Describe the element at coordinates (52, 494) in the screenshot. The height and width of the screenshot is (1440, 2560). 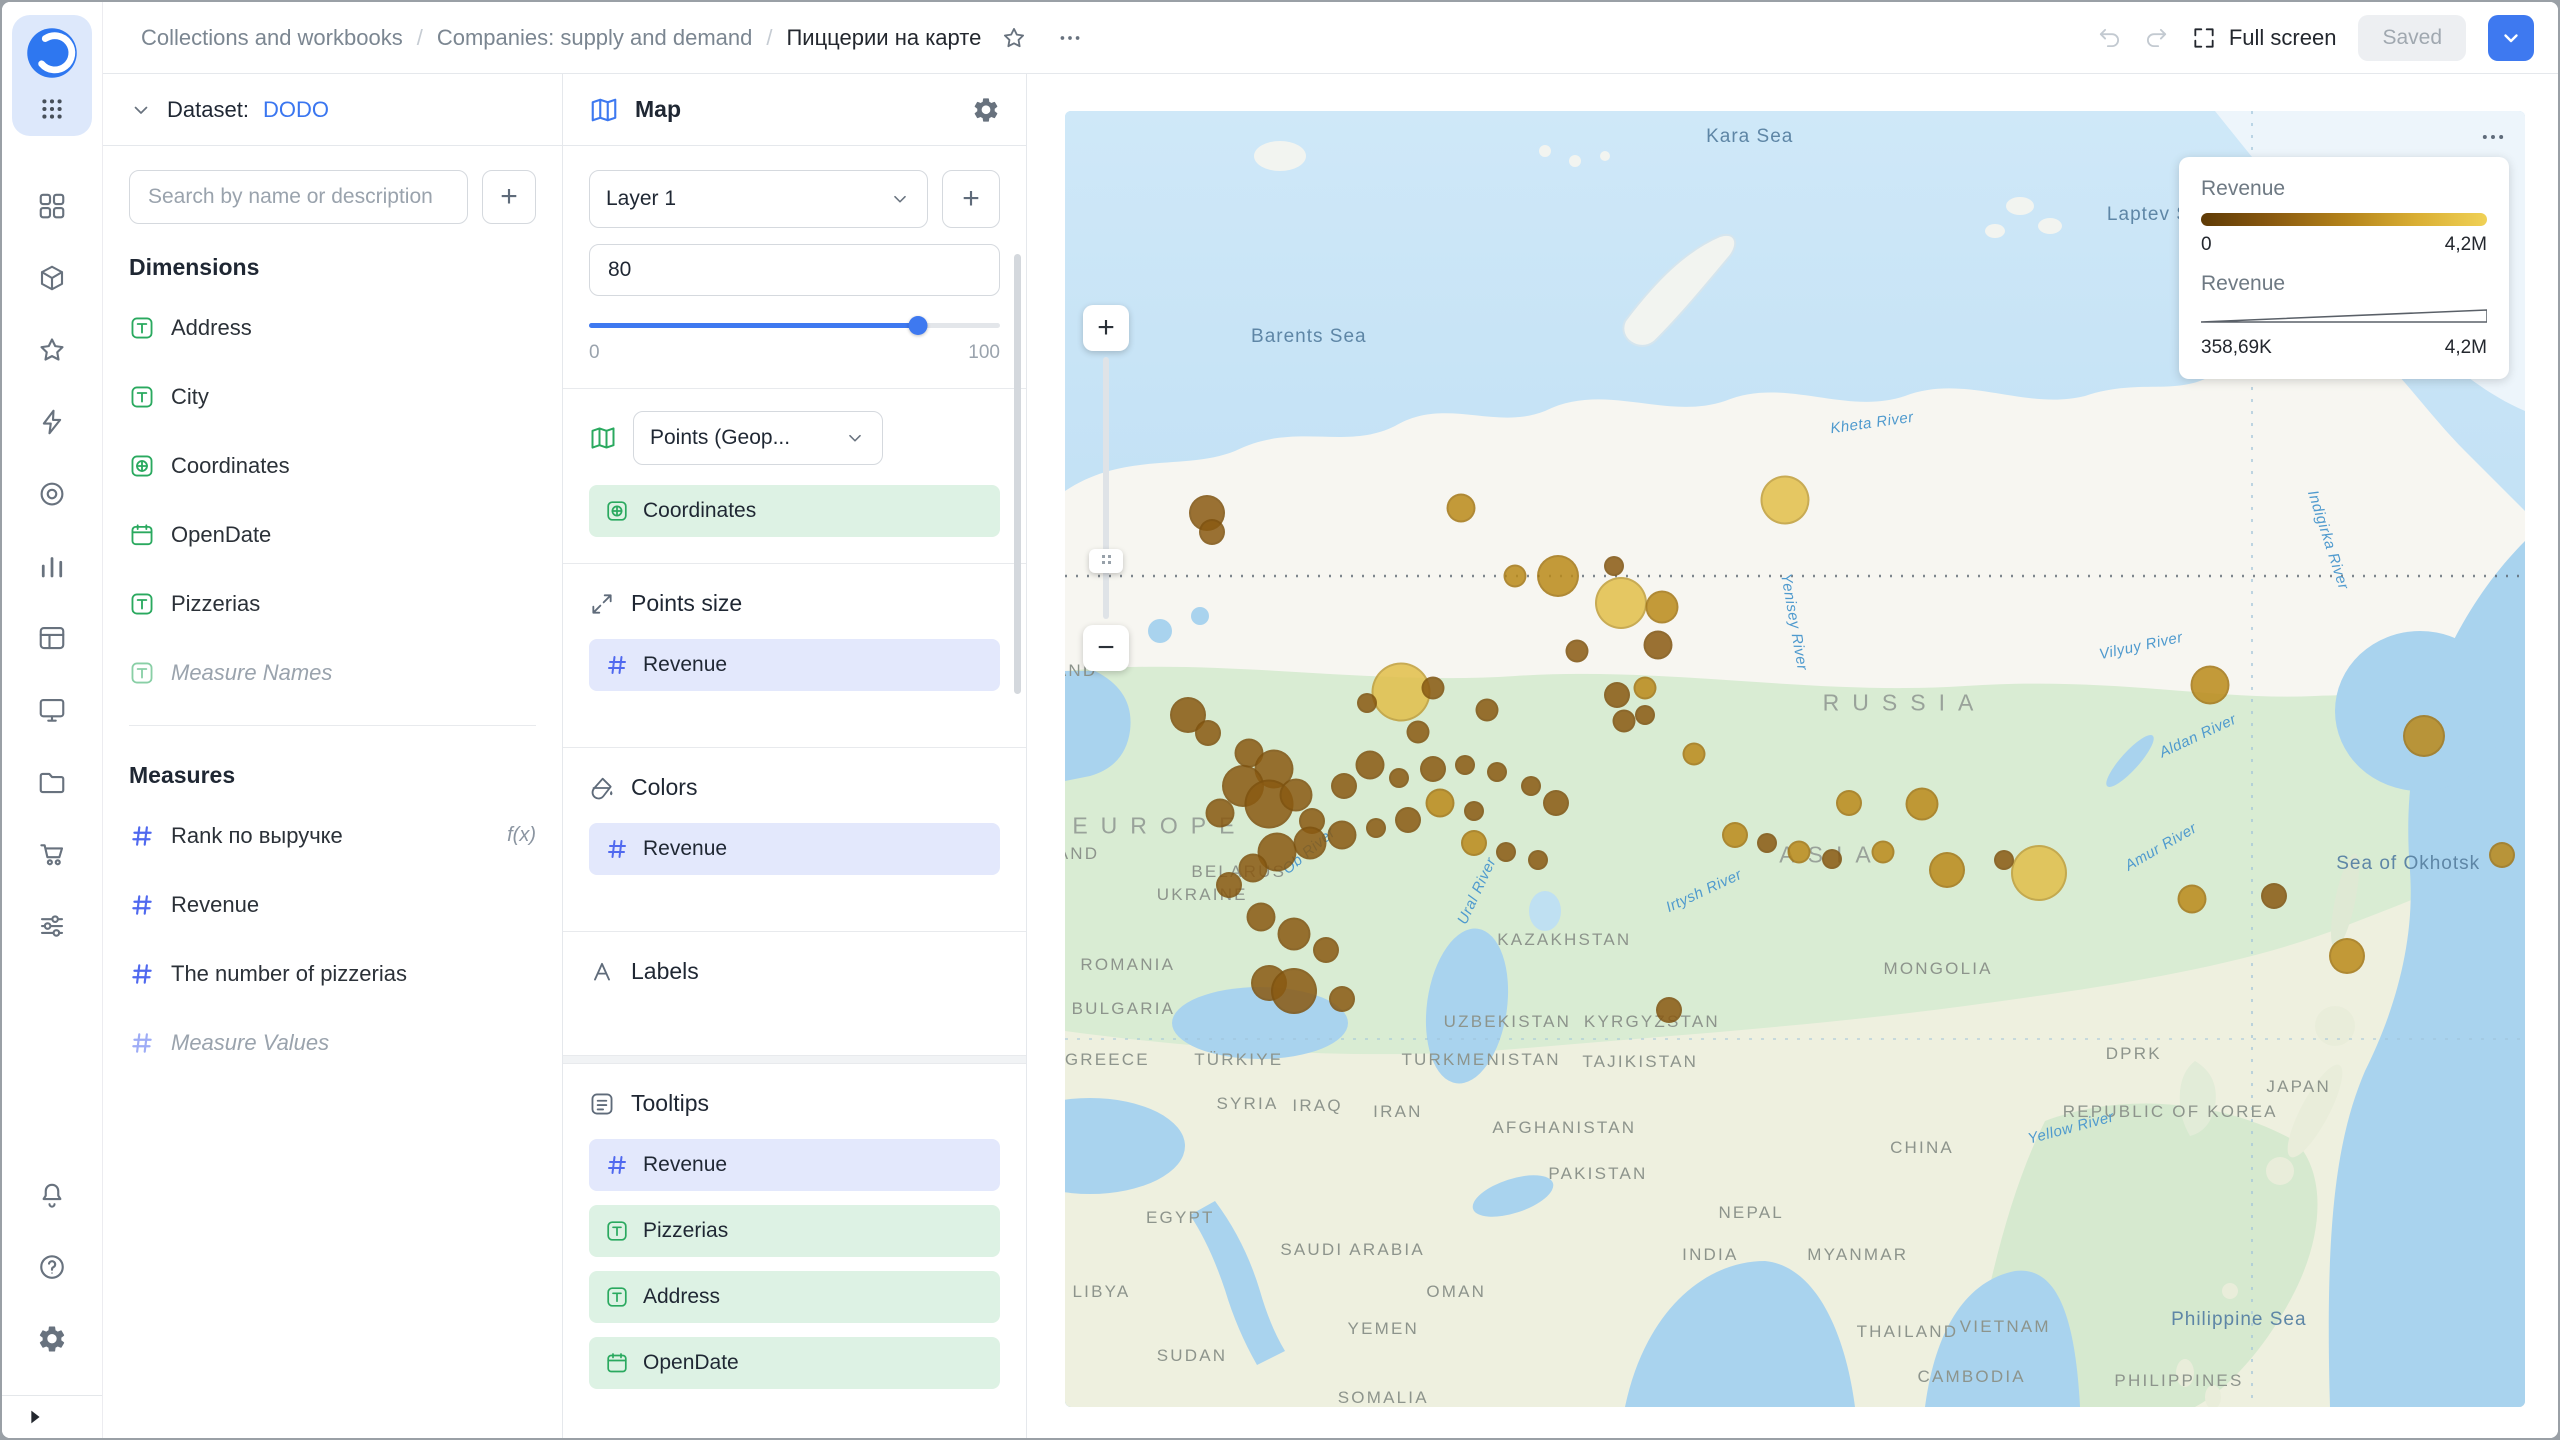
I see `nav-services-icon` at that location.